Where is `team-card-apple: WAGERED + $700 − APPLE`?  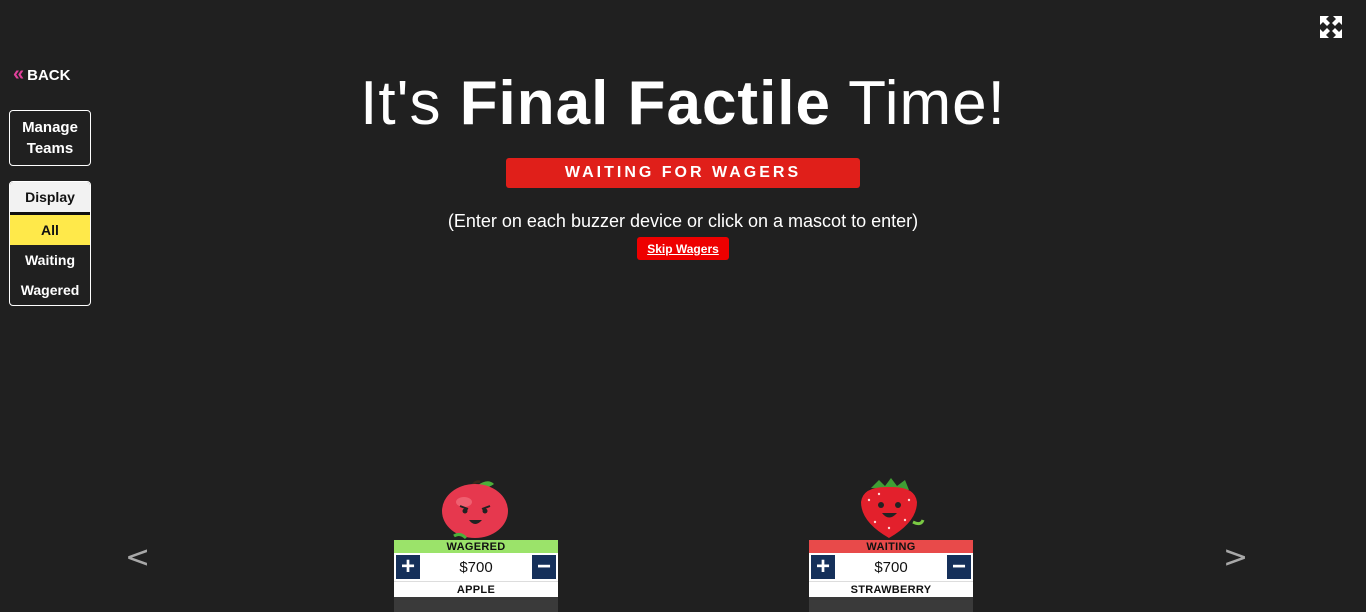
team-card-apple: WAGERED + $700 − APPLE is located at coordinates (476, 545).